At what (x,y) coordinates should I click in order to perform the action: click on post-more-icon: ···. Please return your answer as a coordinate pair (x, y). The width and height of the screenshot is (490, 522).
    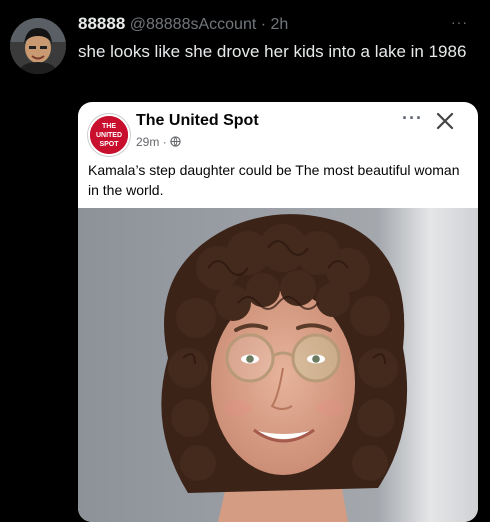
    Looking at the image, I should click on (412, 118).